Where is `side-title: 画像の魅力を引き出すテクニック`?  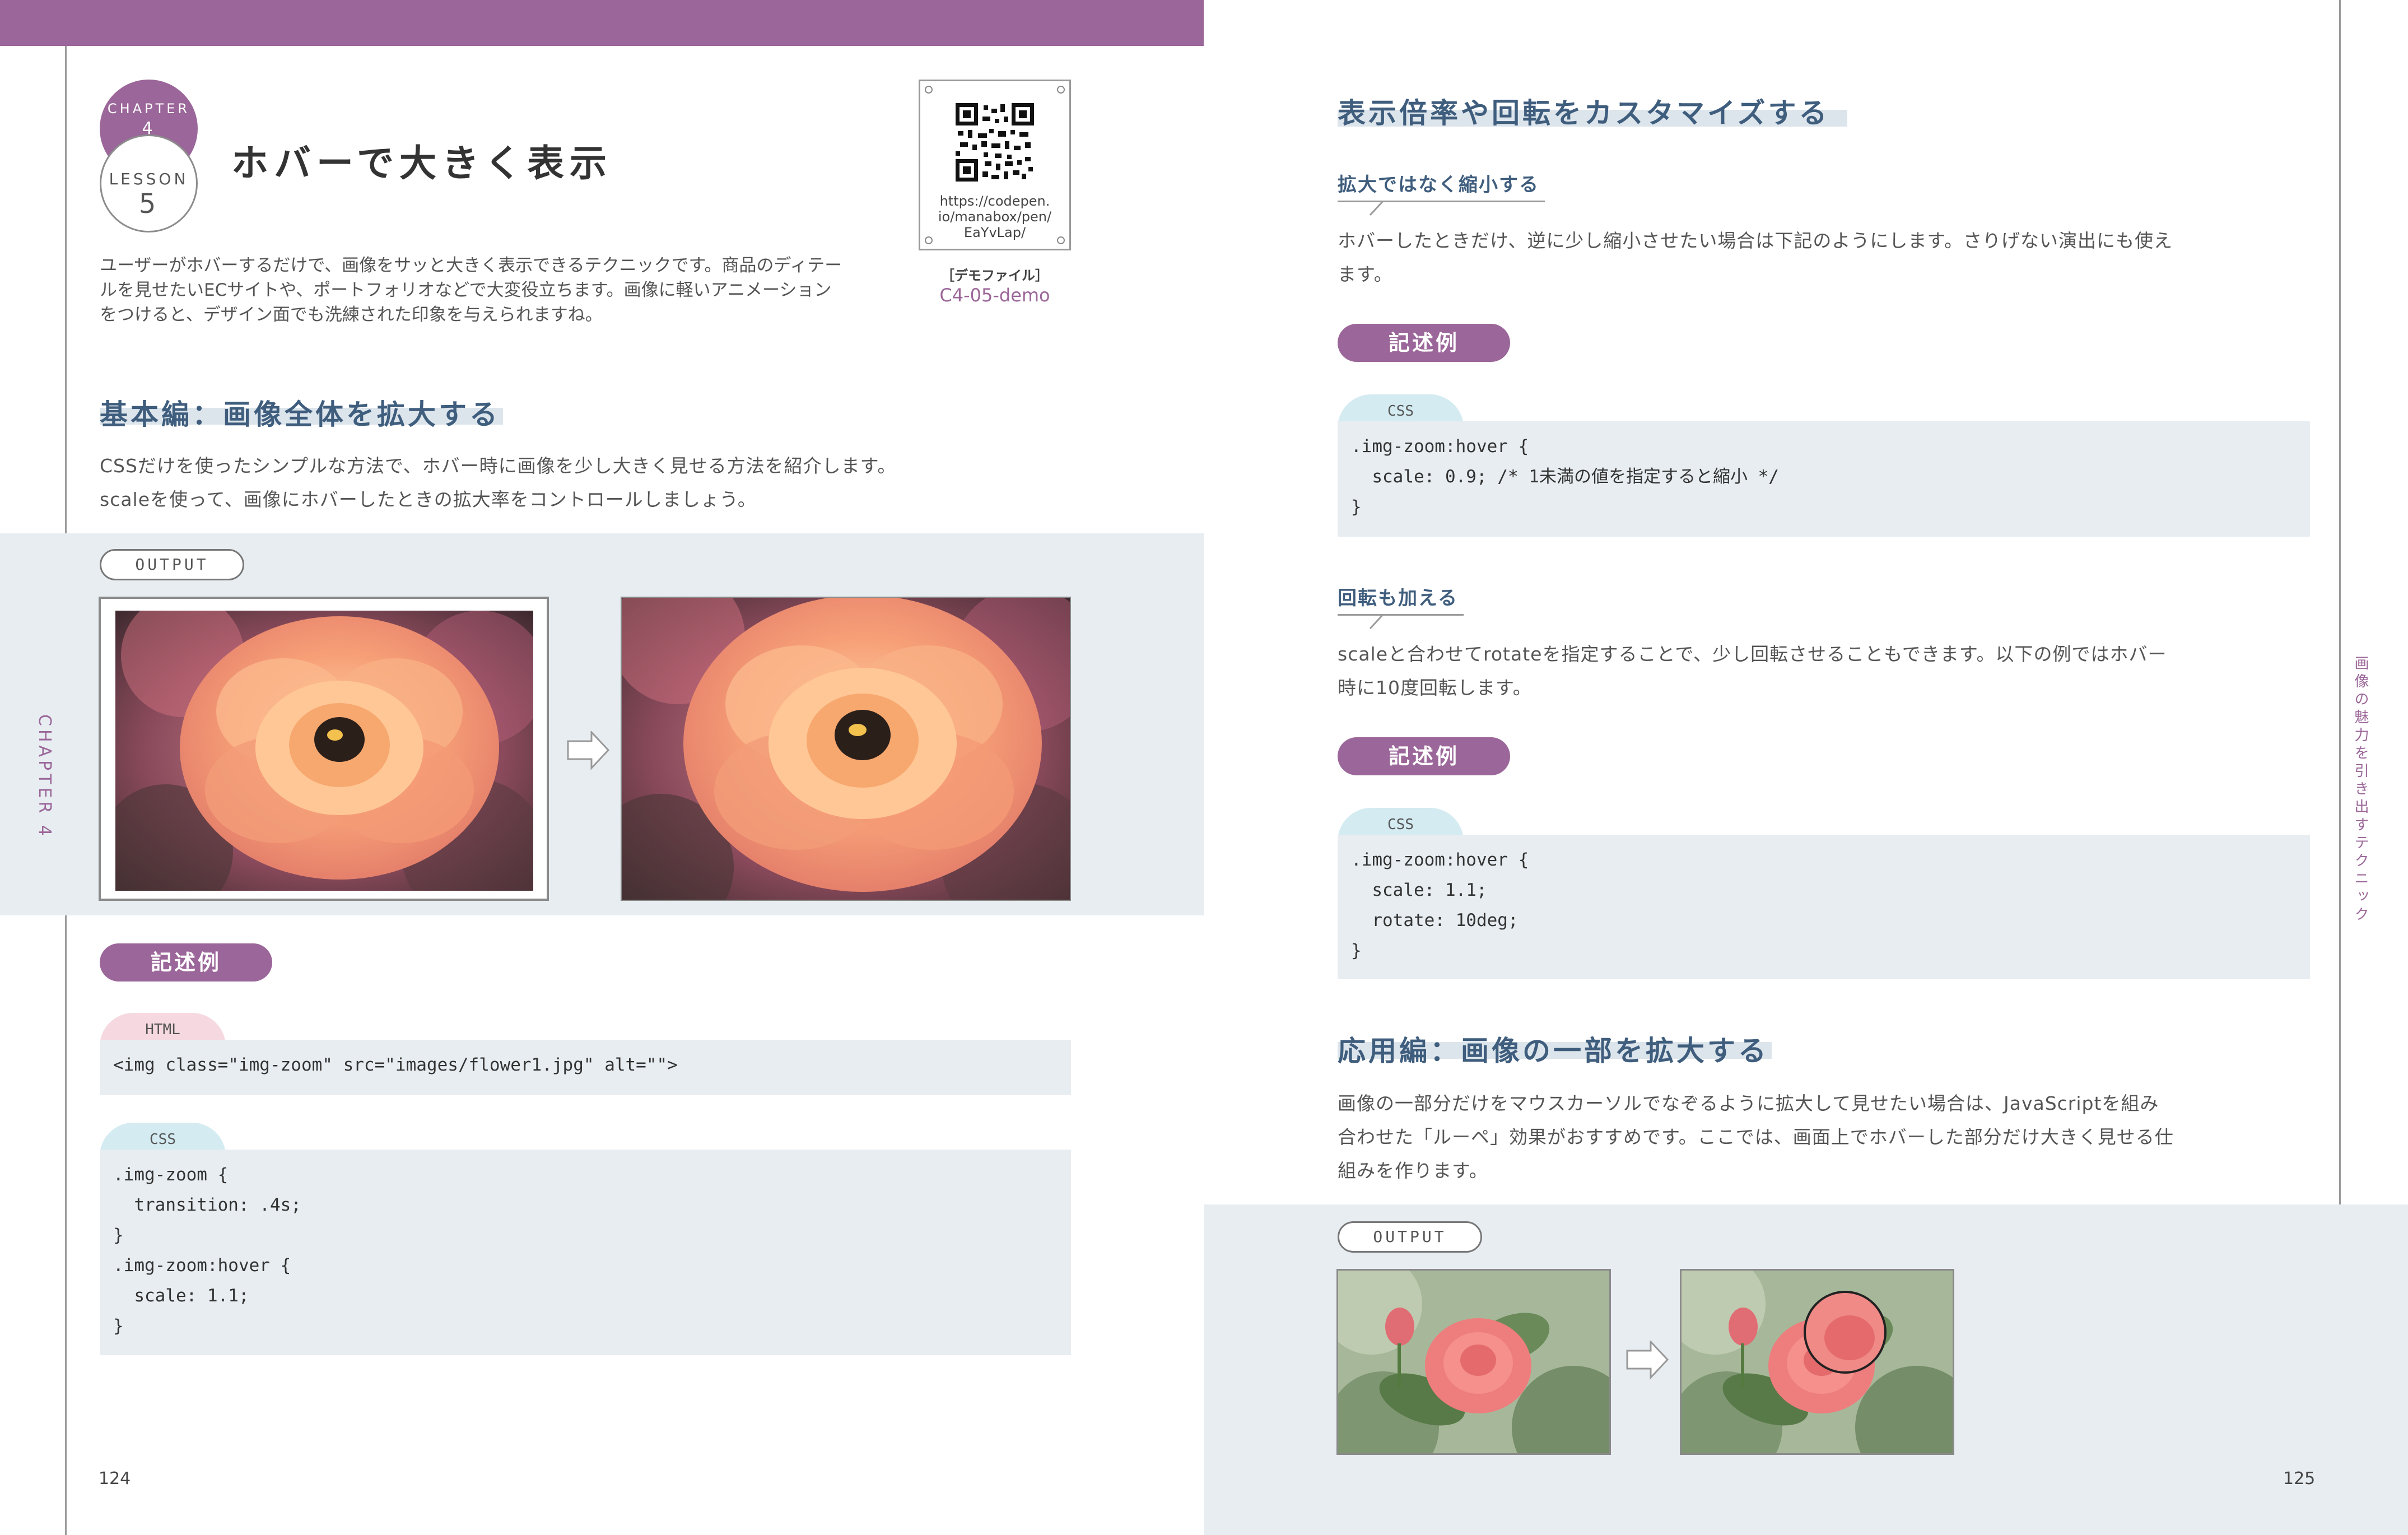 side-title: 画像の魅力を引き出すテクニック is located at coordinates (2360, 789).